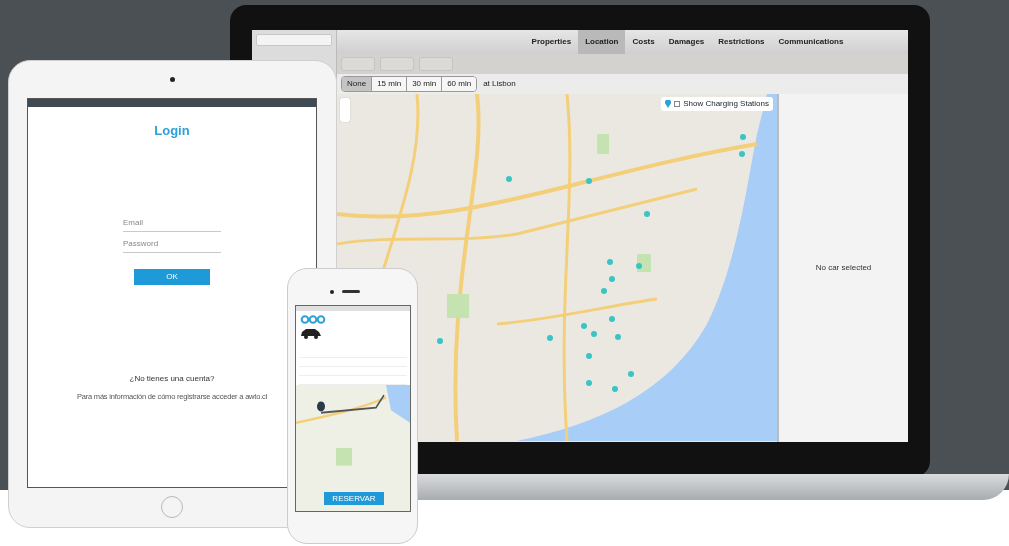 The image size is (1009, 546). Describe the element at coordinates (351, 291) in the screenshot. I see `speaker-icon` at that location.